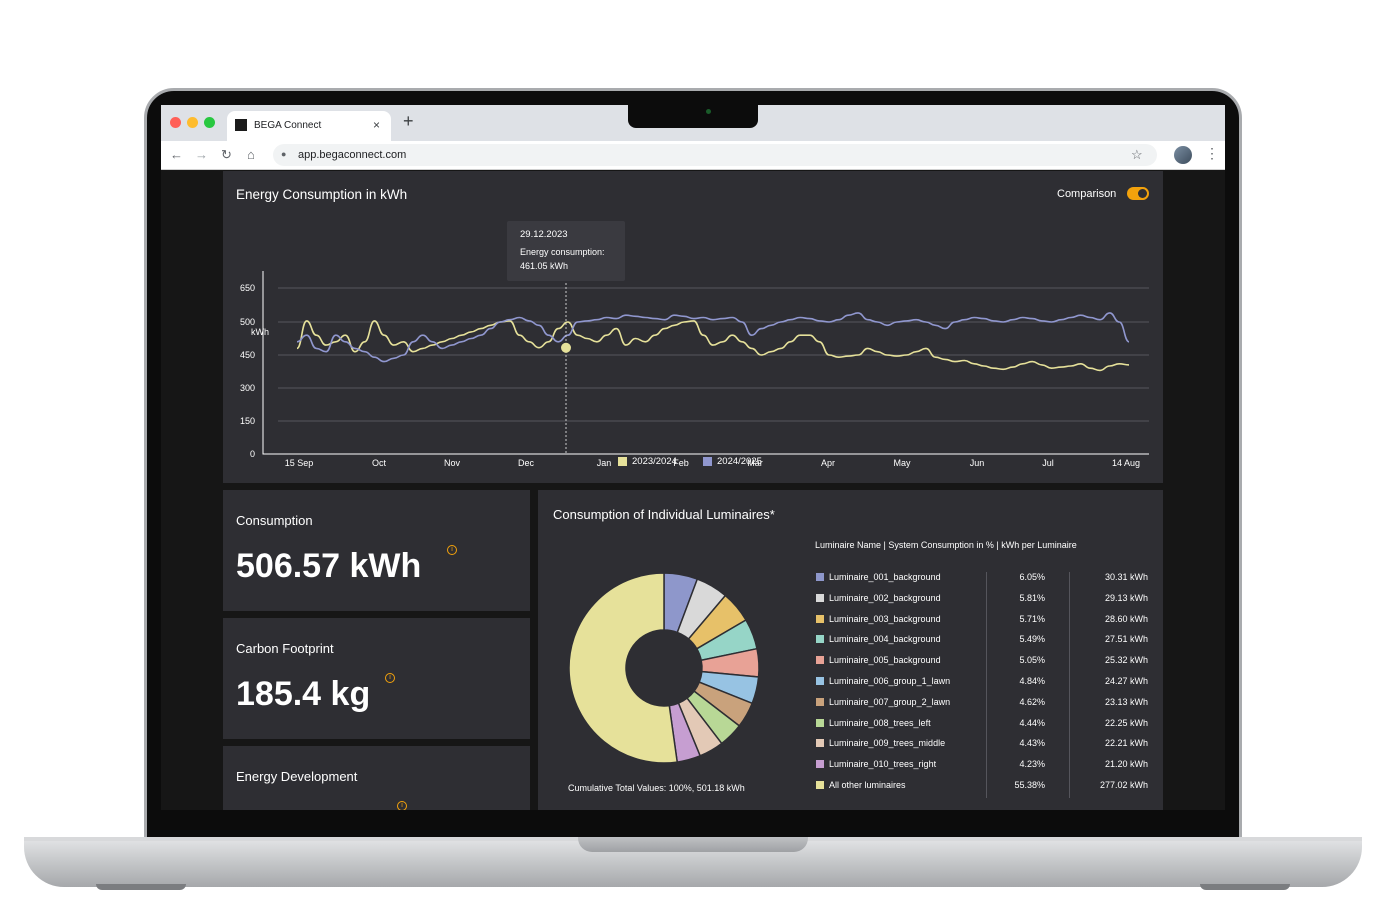 The width and height of the screenshot is (1386, 902). I want to click on minimize-window-button, so click(192, 122).